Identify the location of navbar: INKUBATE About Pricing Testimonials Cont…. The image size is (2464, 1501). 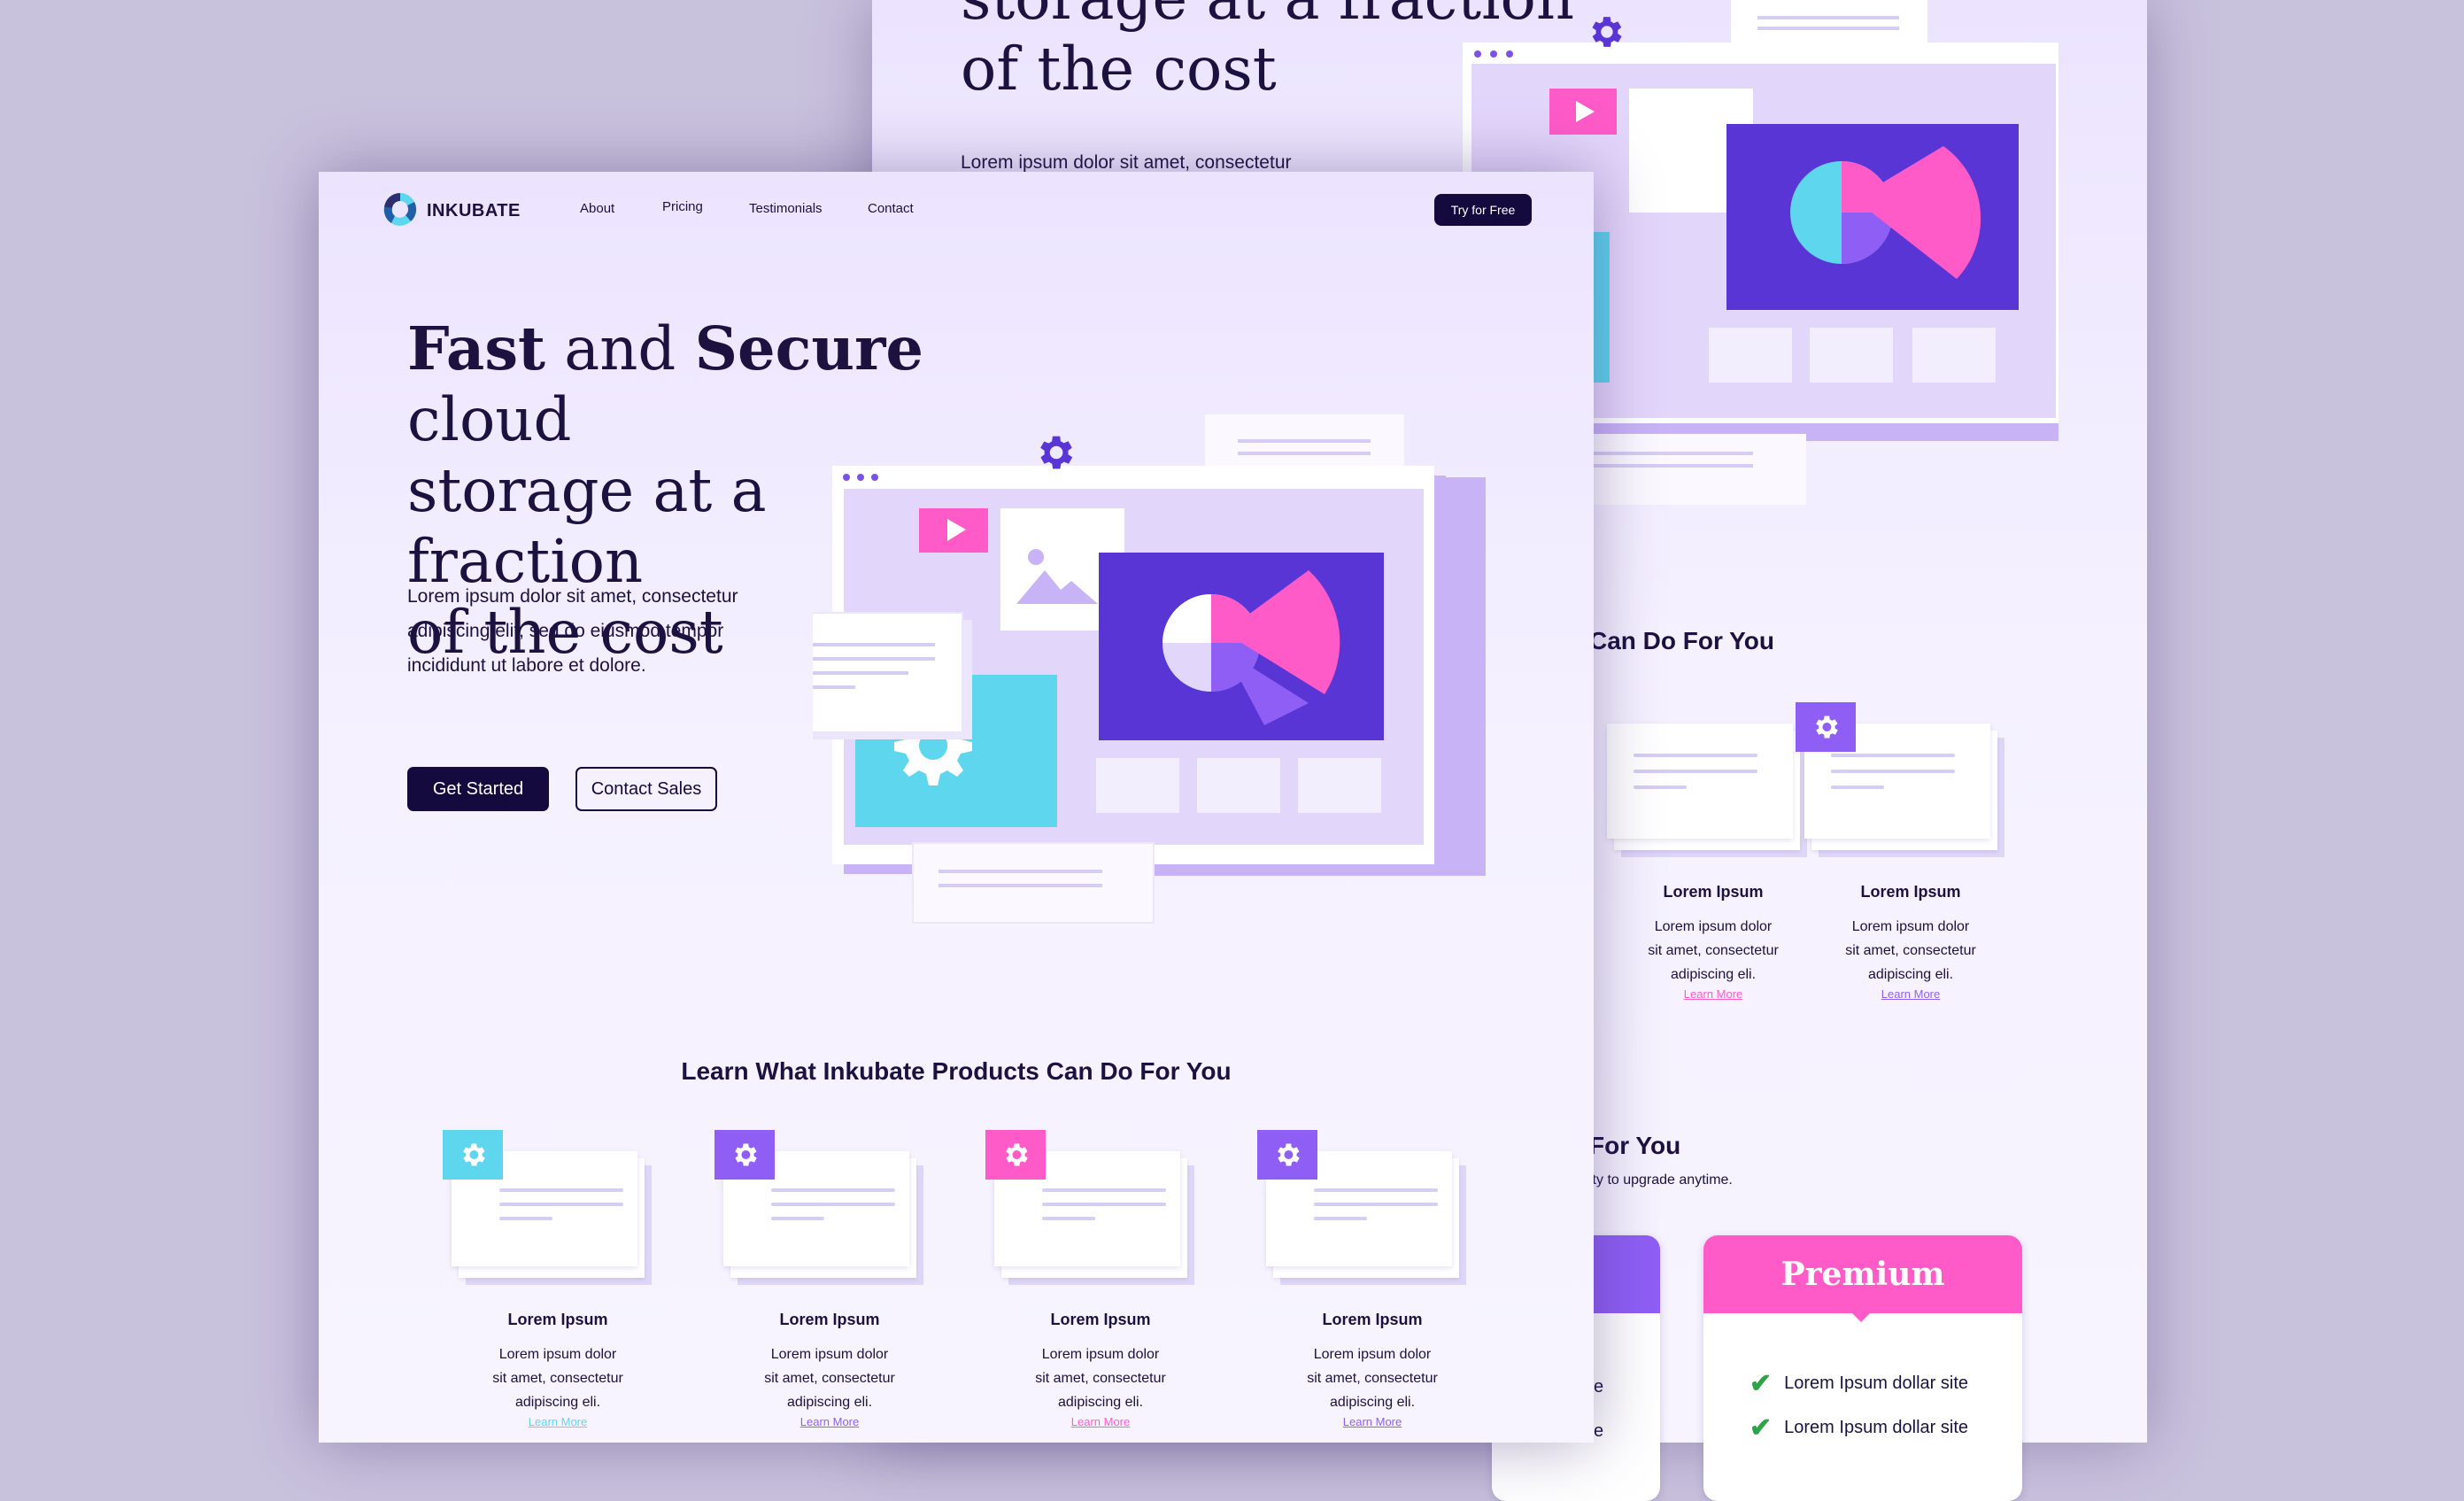
(957, 211).